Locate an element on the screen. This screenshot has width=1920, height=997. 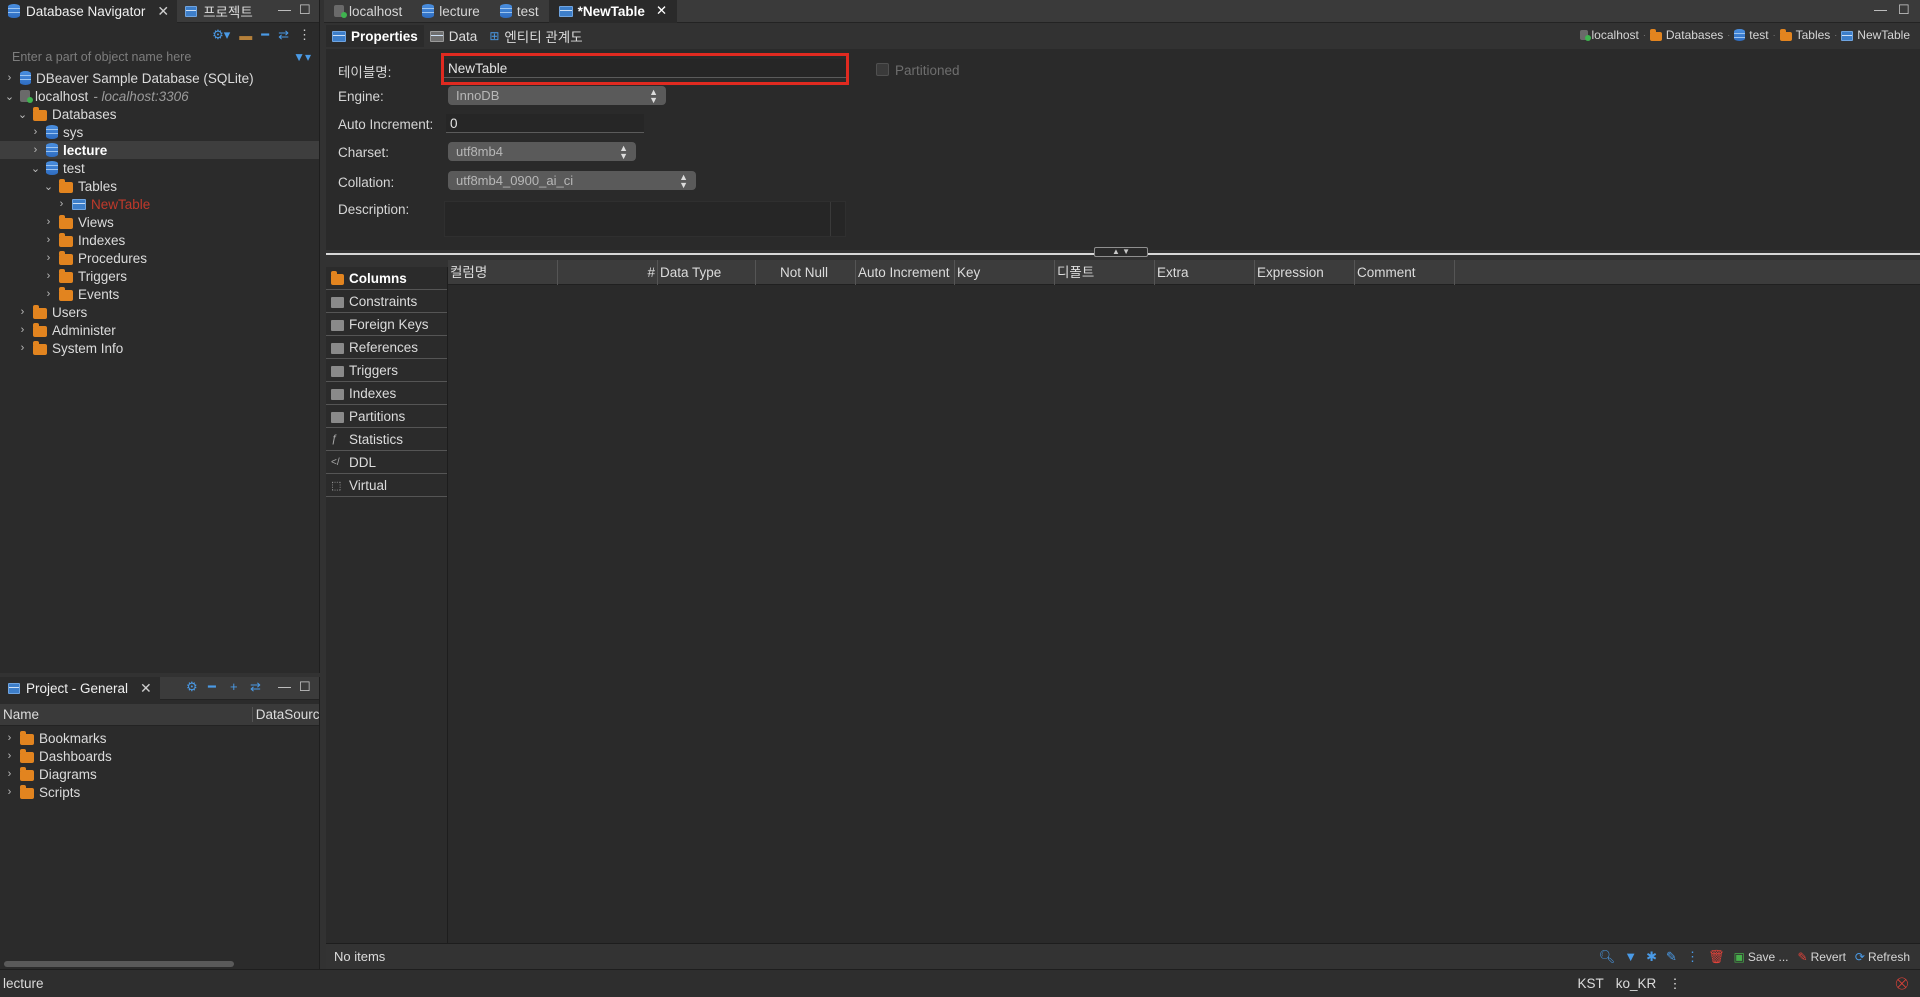
breadcrumb-databases: Databases is located at coordinates (1686, 35).